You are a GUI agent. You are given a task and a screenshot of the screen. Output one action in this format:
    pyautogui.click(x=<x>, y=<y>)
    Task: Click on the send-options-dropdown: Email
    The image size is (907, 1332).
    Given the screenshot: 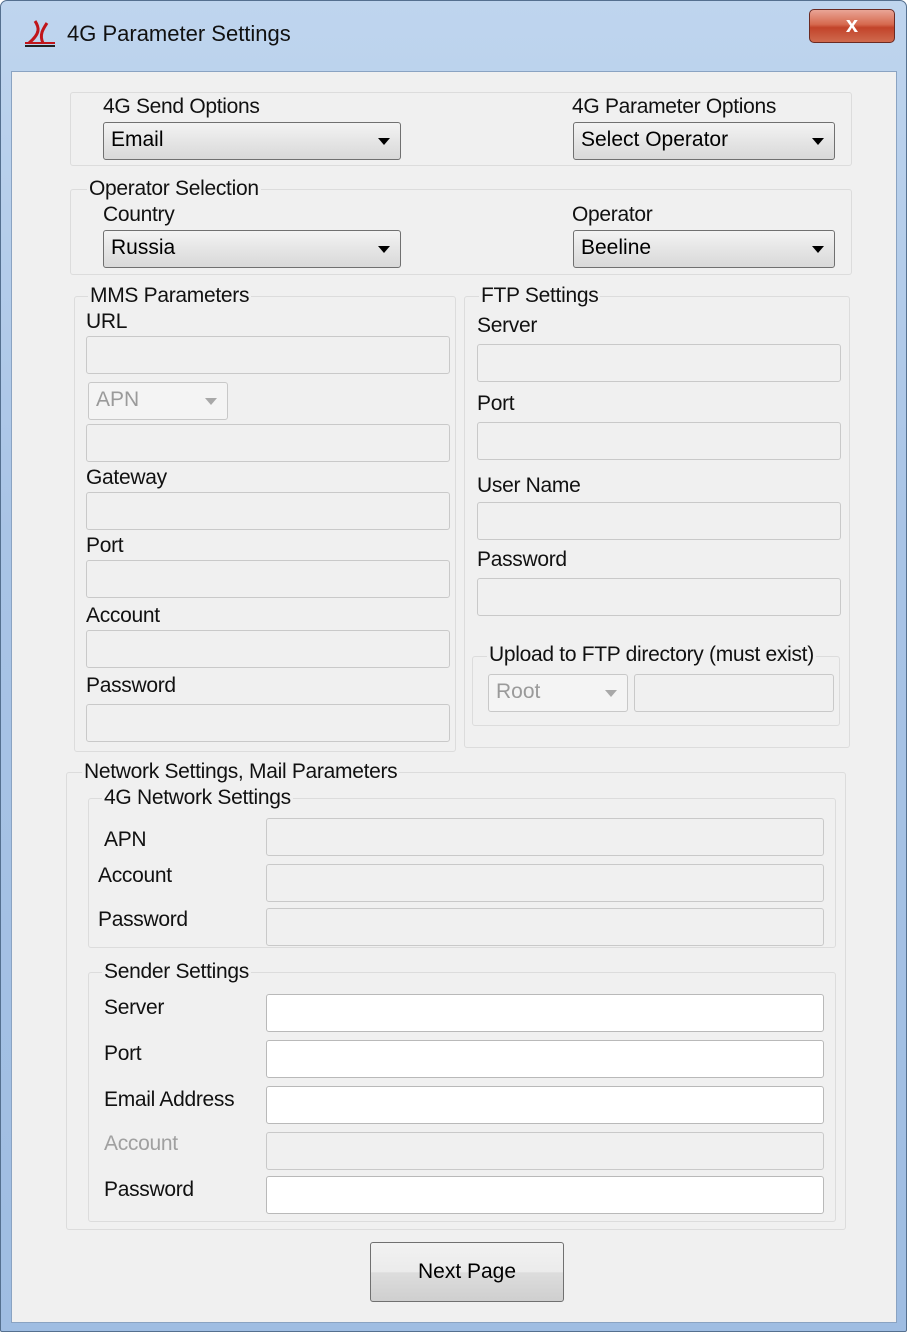 What is the action you would take?
    pyautogui.click(x=252, y=141)
    